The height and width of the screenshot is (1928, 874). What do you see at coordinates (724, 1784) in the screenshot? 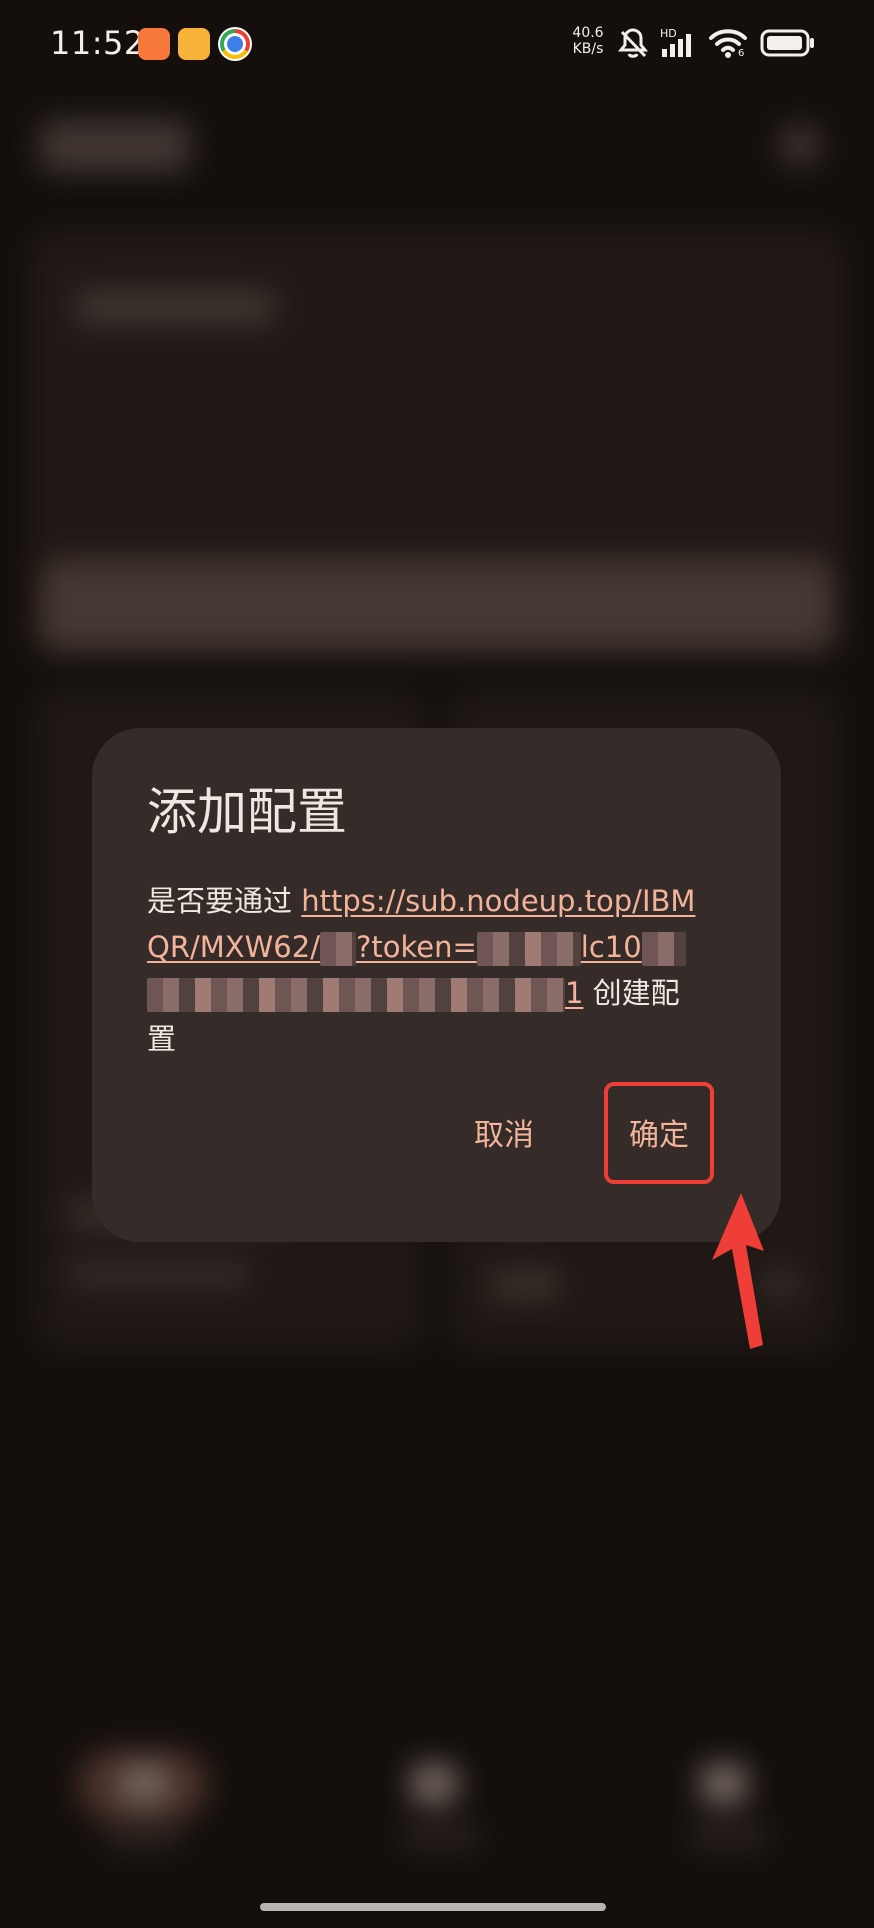
I see `nav-right-icon` at bounding box center [724, 1784].